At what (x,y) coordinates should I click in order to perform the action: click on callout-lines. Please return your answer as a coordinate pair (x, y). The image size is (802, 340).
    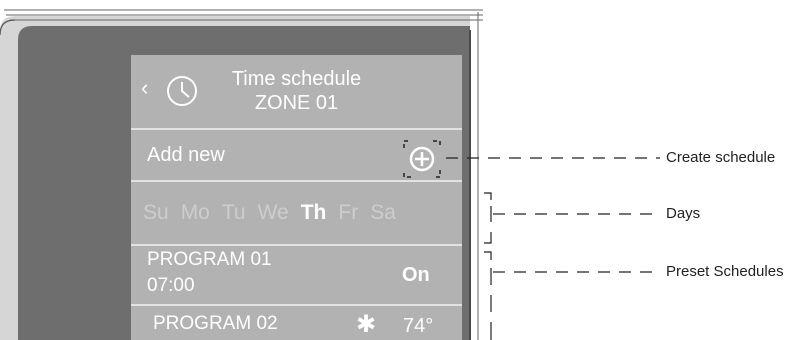
    Looking at the image, I should click on (553, 248).